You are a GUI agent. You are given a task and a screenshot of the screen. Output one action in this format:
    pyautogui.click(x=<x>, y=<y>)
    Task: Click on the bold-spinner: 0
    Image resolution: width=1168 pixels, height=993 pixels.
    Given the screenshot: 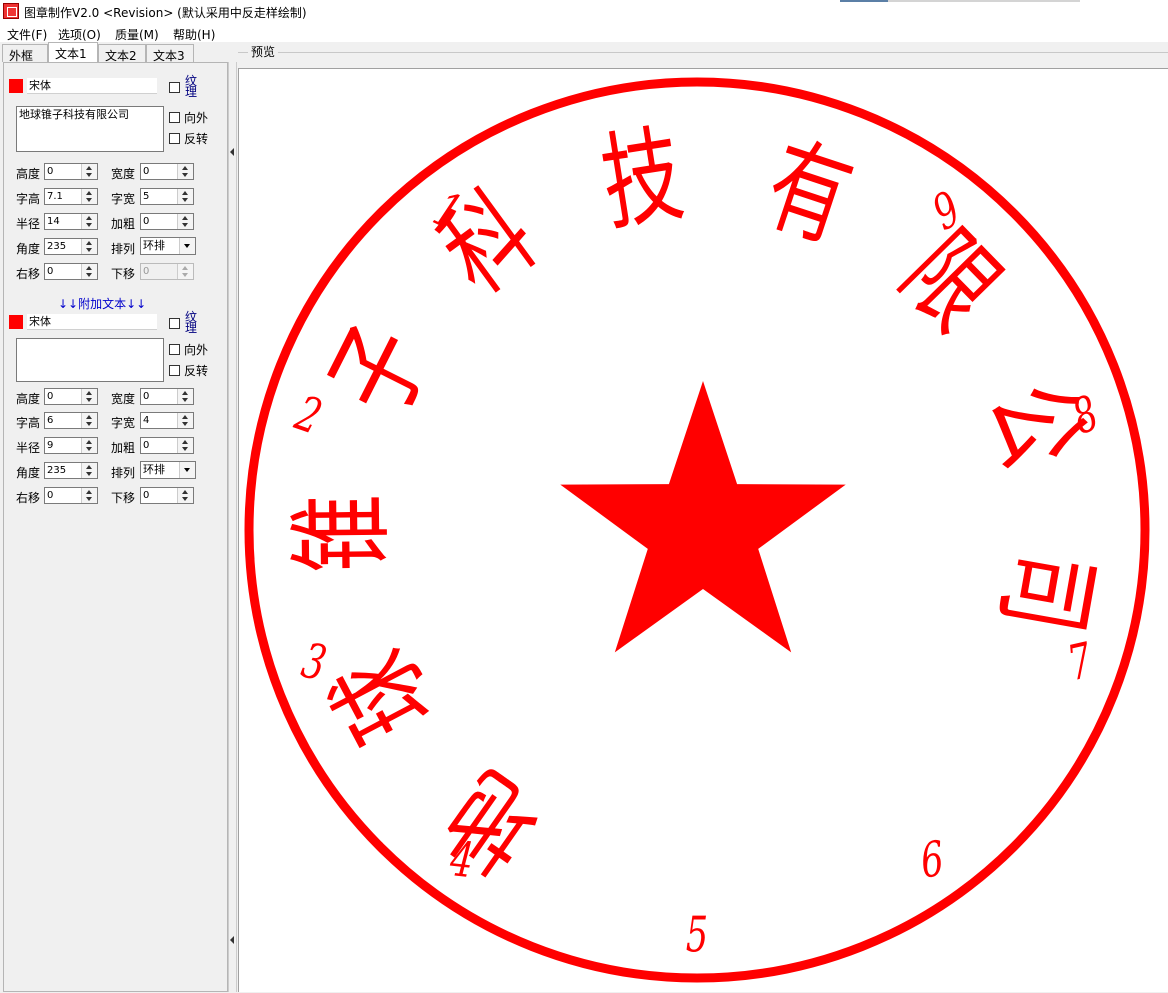 What is the action you would take?
    pyautogui.click(x=167, y=221)
    